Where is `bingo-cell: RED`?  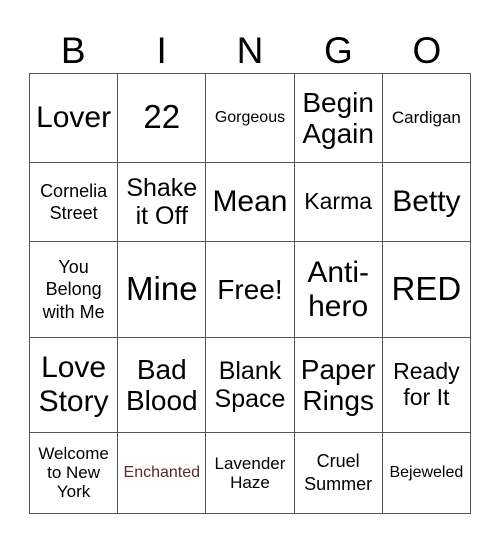
bingo-cell: RED is located at coordinates (426, 289).